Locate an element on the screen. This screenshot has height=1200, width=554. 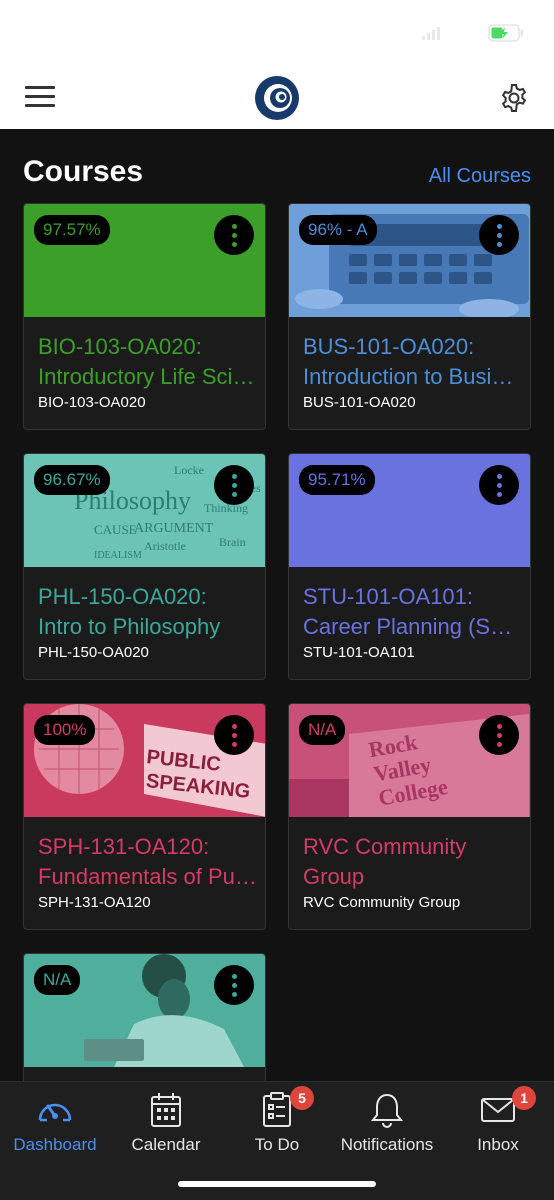
course-title-line-1: STU-101-OA101: is located at coordinates (388, 596).